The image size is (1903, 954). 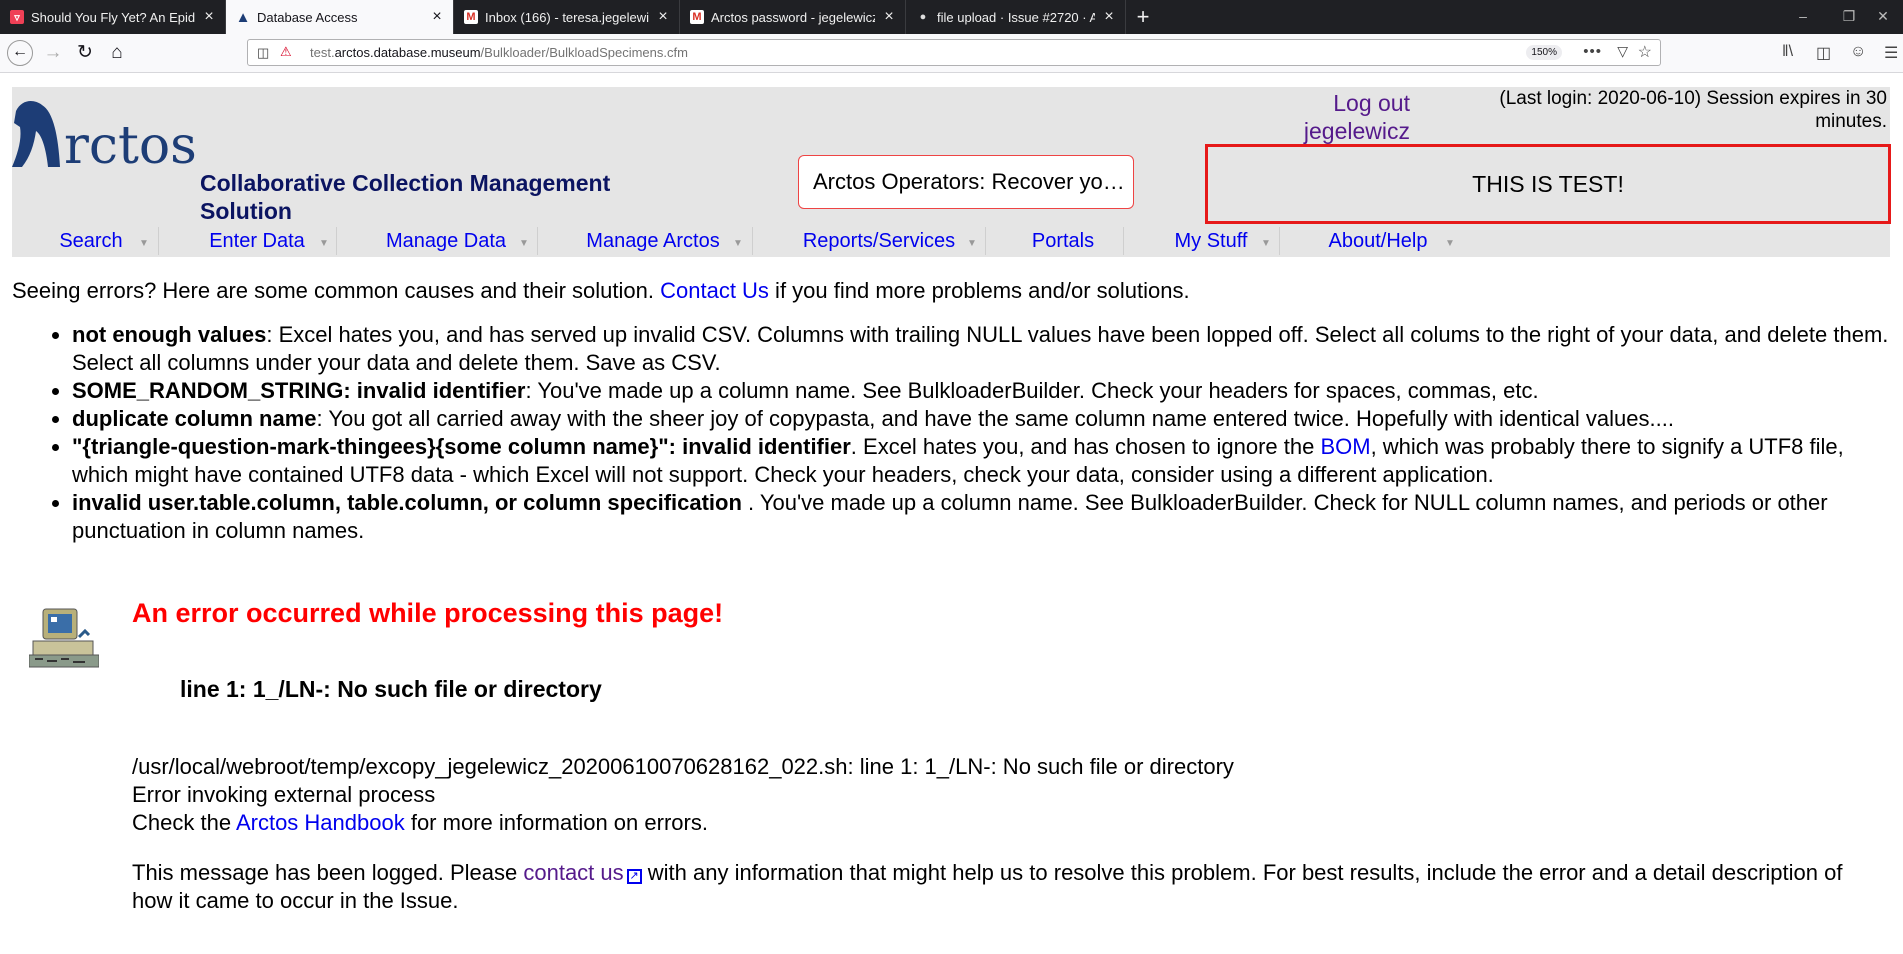 I want to click on menu-enter-data: Enter Data, so click(x=257, y=241).